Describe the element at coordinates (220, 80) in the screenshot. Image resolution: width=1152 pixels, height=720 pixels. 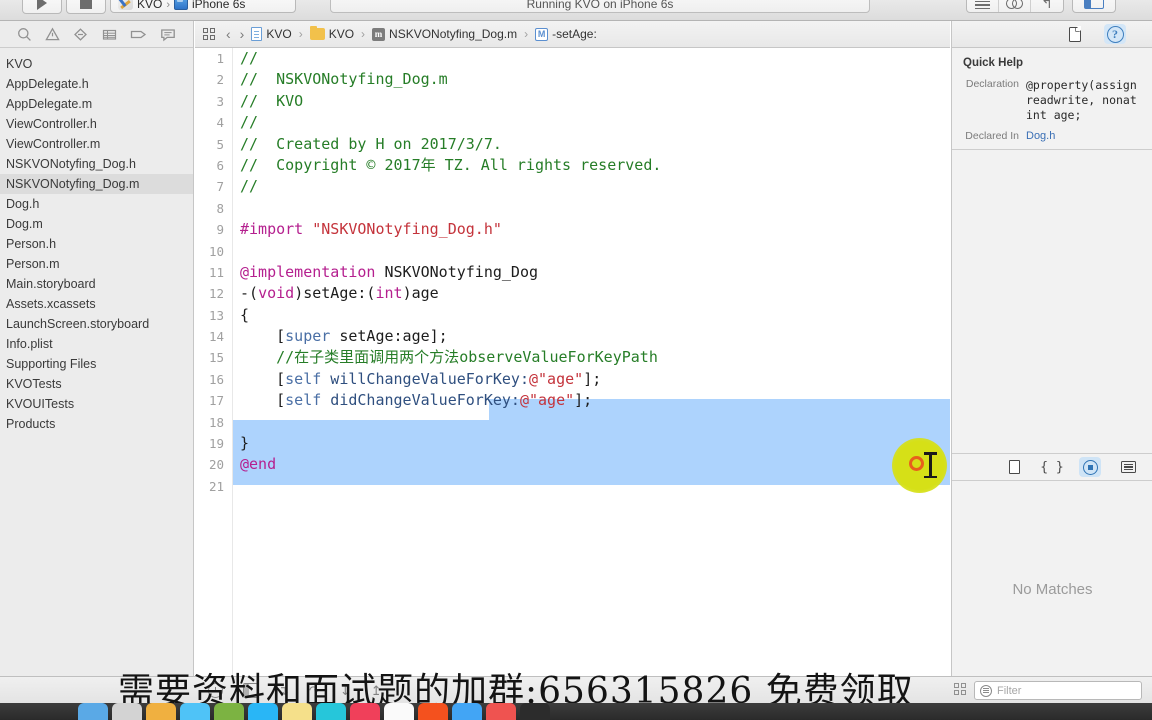
I see `line-number: 2` at that location.